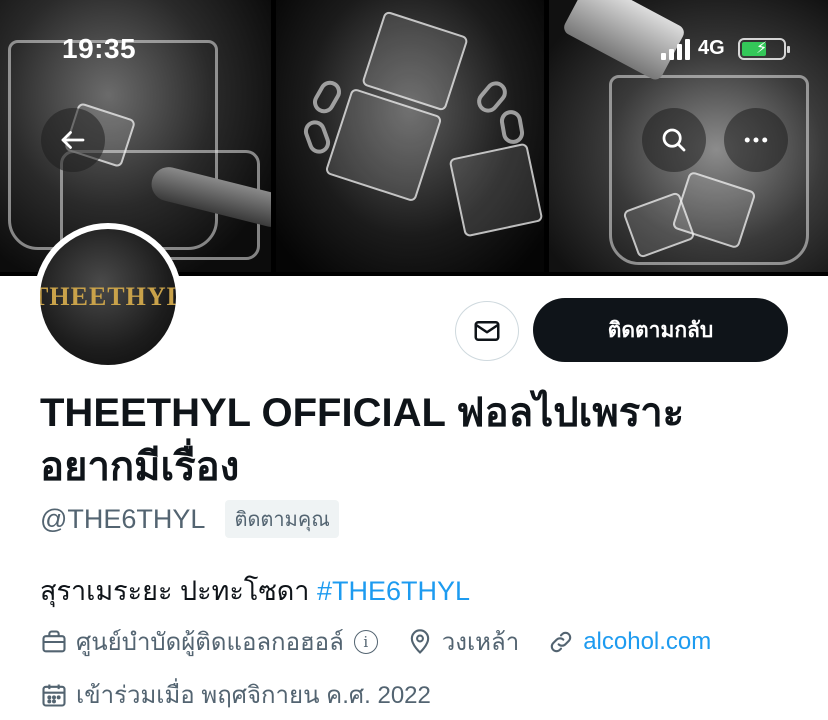  I want to click on location-pin-icon, so click(419, 641).